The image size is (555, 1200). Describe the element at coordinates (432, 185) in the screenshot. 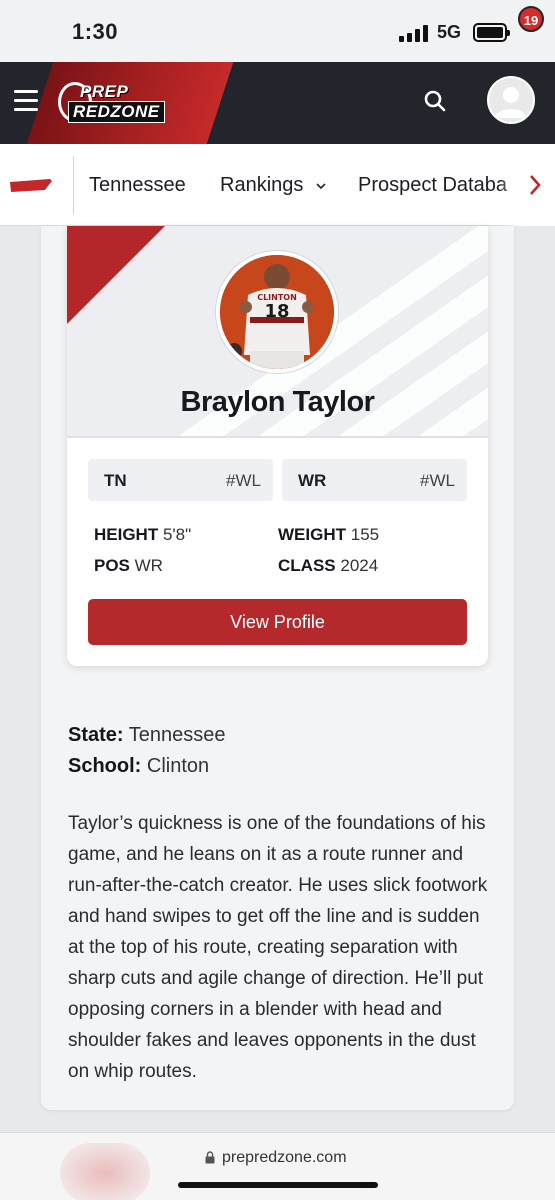

I see `nav-item-prospect-database: Prospect Databa` at that location.